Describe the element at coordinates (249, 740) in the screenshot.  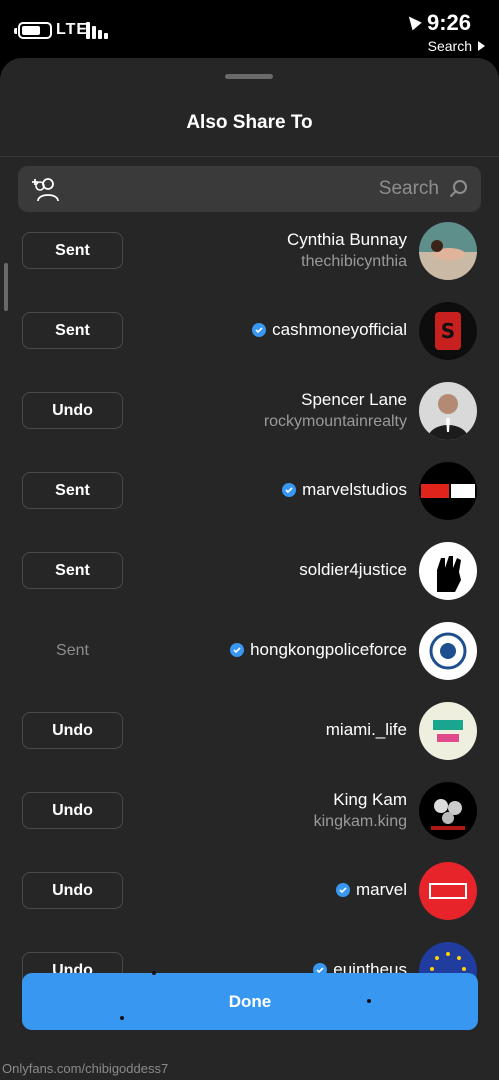
I see `contact-row: Undo miami._life` at that location.